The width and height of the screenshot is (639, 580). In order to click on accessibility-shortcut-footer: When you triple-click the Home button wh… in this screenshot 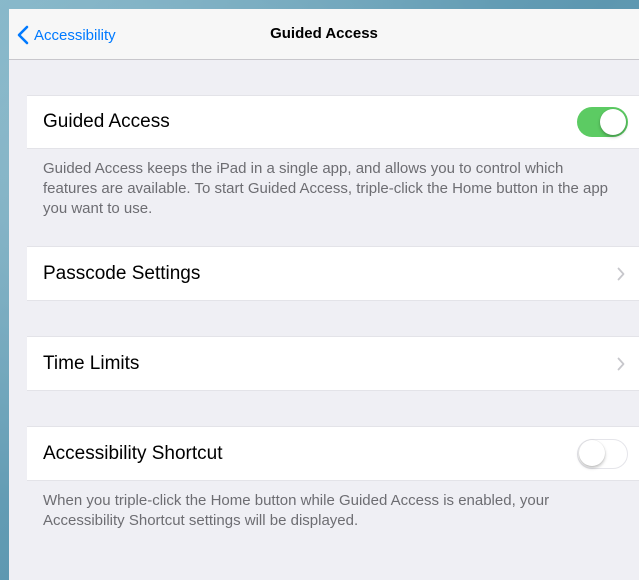, I will do `click(296, 510)`.